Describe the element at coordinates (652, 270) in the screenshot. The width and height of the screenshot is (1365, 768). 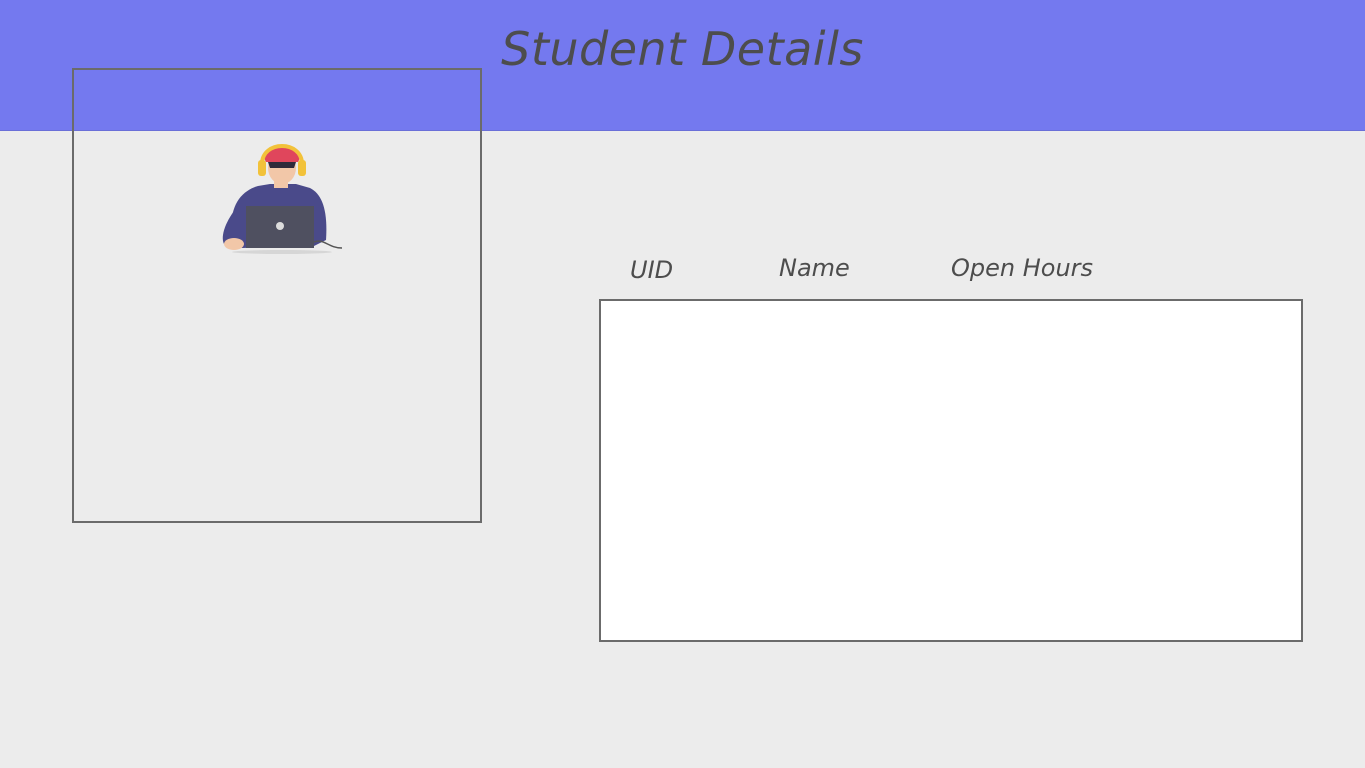
I see `column-header-uid: UID` at that location.